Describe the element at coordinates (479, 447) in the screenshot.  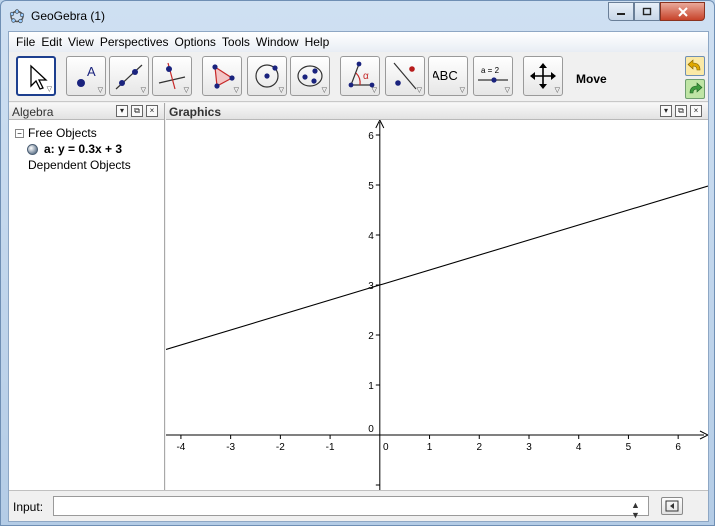
I see `x-tick-label: 2` at that location.